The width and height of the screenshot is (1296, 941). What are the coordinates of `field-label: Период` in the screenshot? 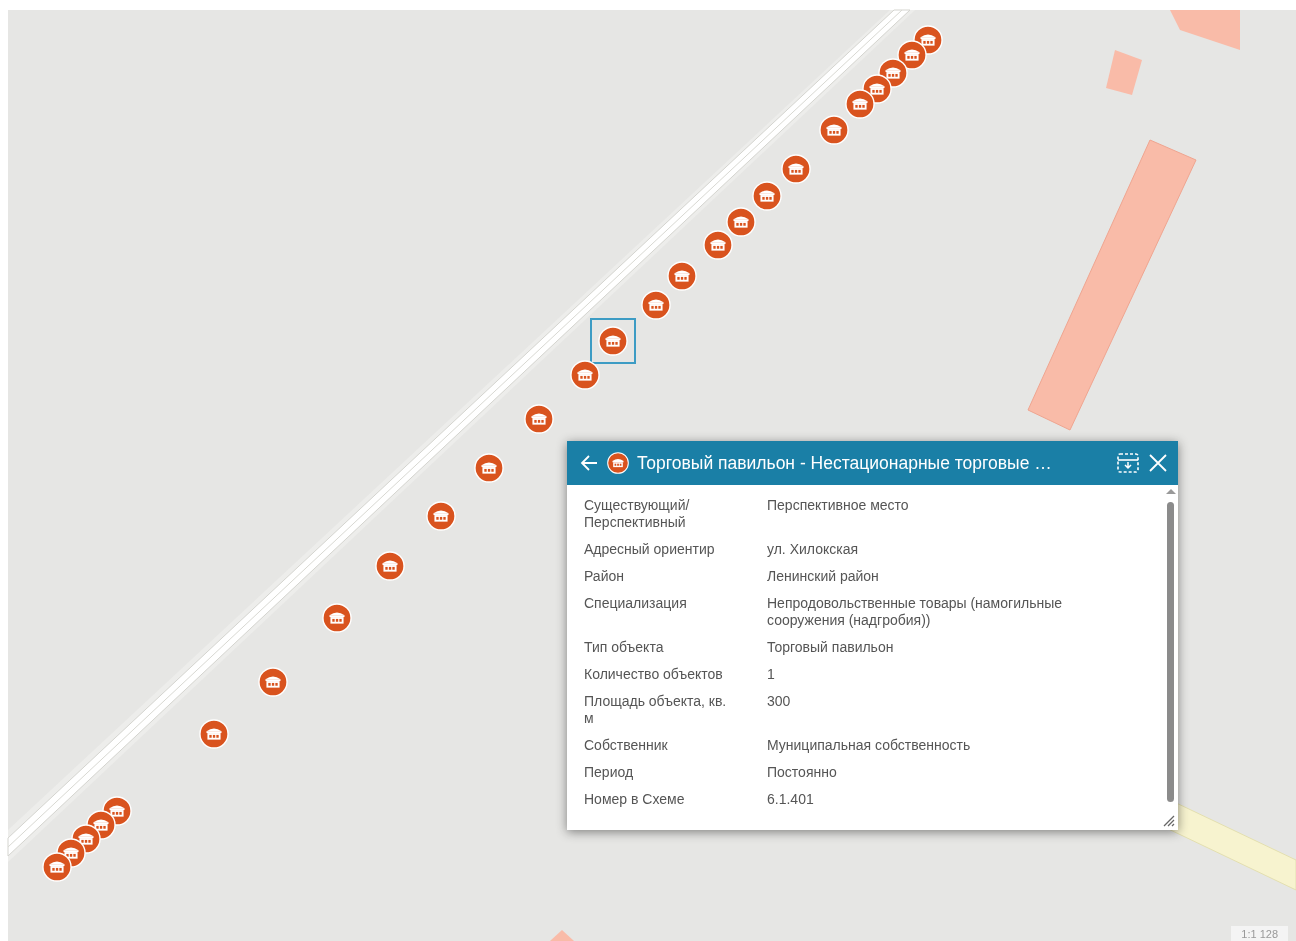 It's located at (609, 772).